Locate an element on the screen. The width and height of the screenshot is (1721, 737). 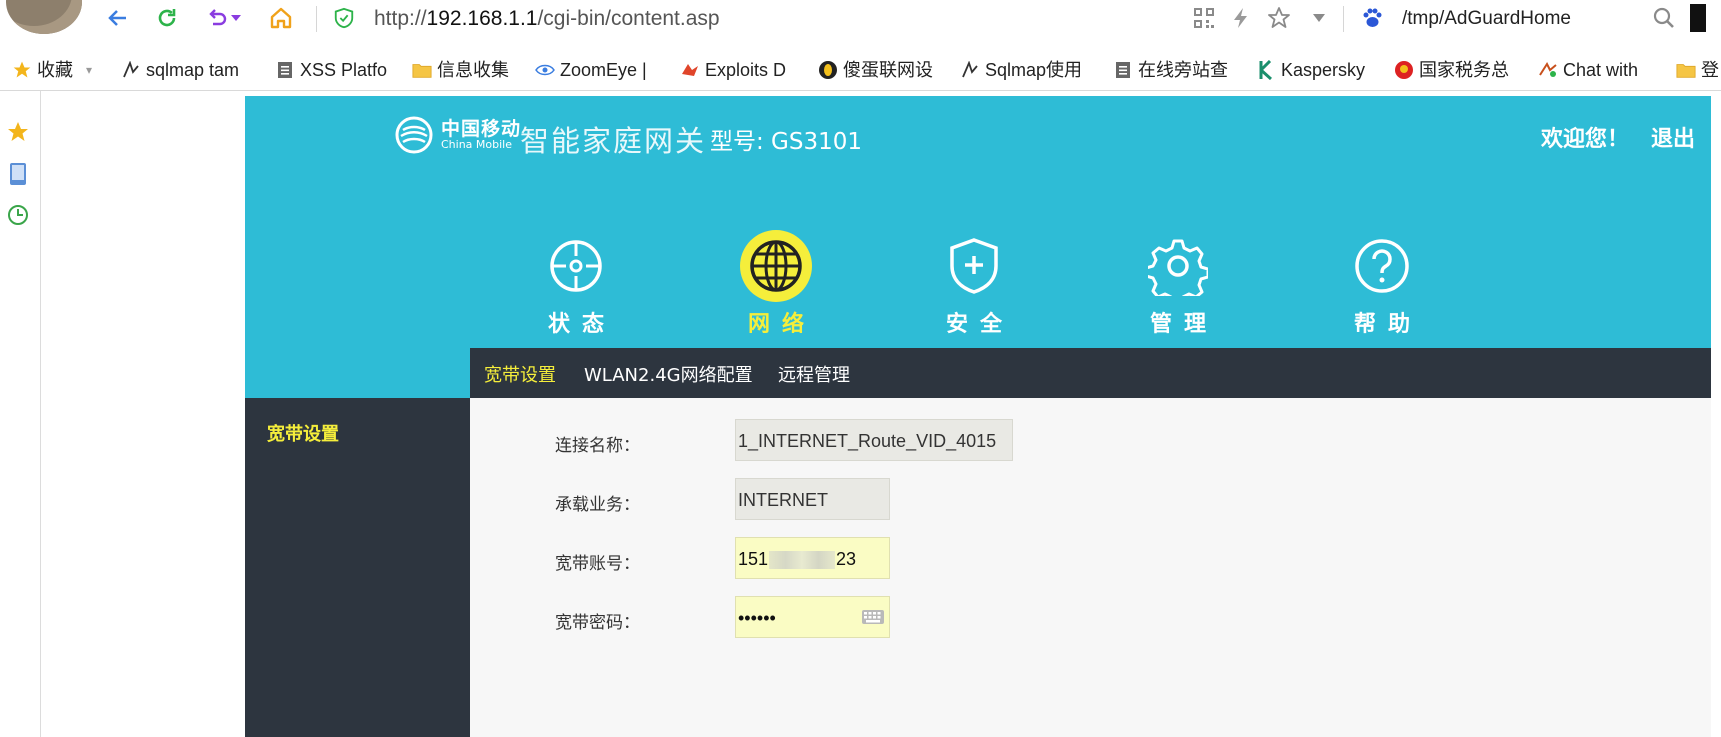
tab-management: 管理 is located at coordinates (1178, 284).